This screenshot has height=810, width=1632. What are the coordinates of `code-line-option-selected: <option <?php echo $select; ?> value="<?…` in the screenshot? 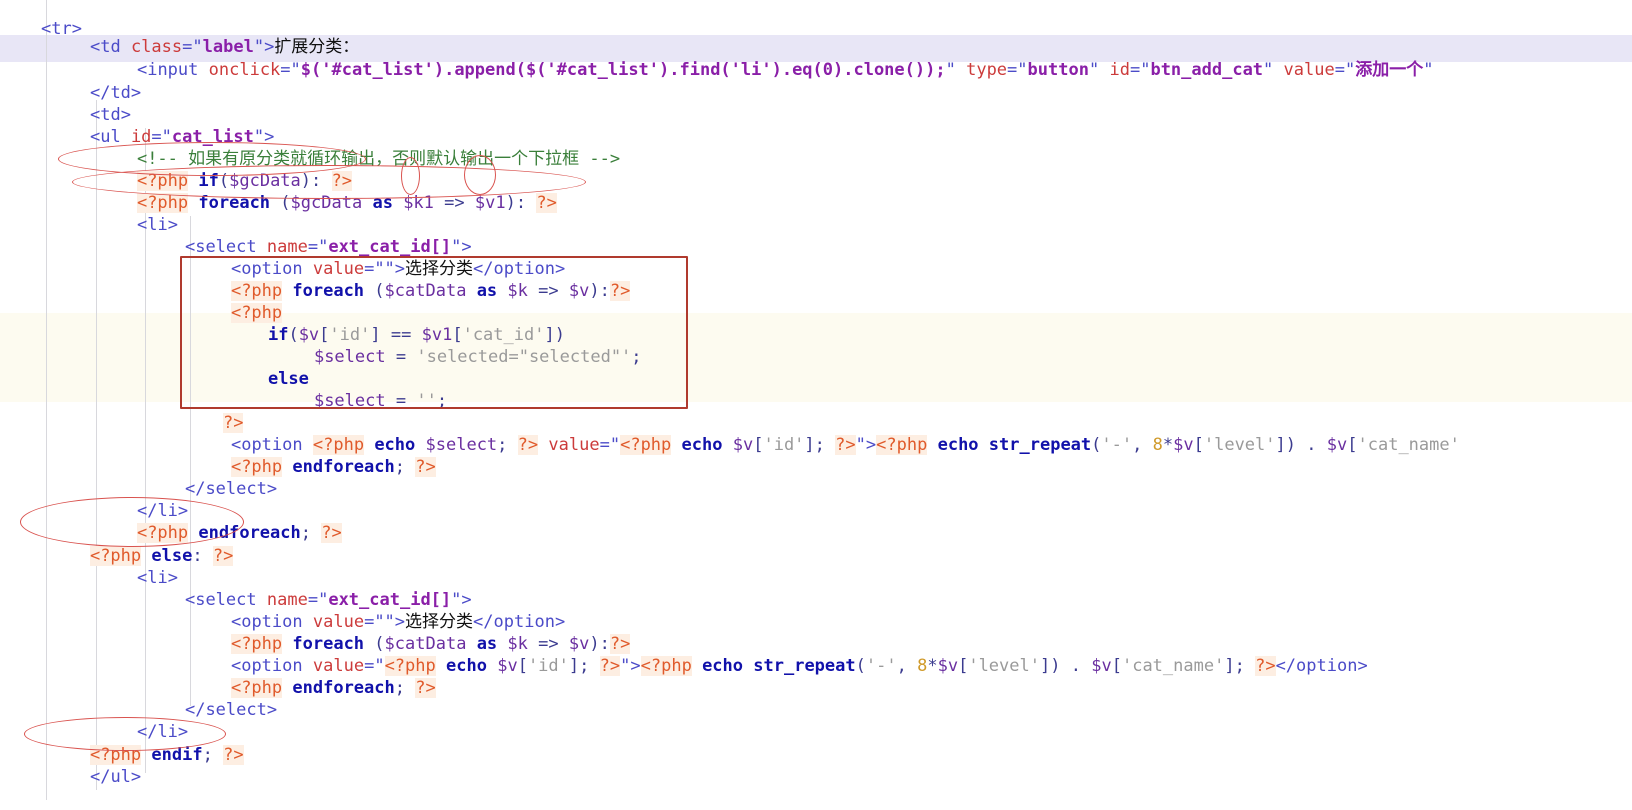 It's located at (845, 445).